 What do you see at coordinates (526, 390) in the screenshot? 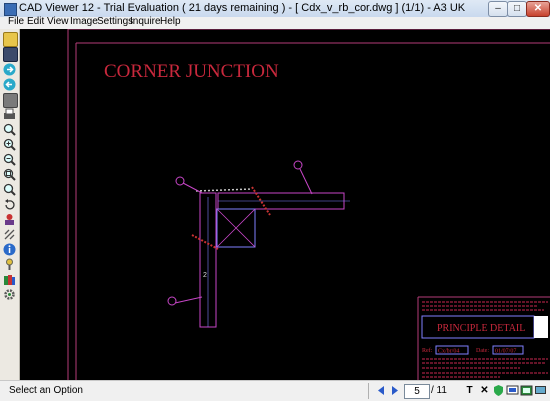
I see `image-icon` at bounding box center [526, 390].